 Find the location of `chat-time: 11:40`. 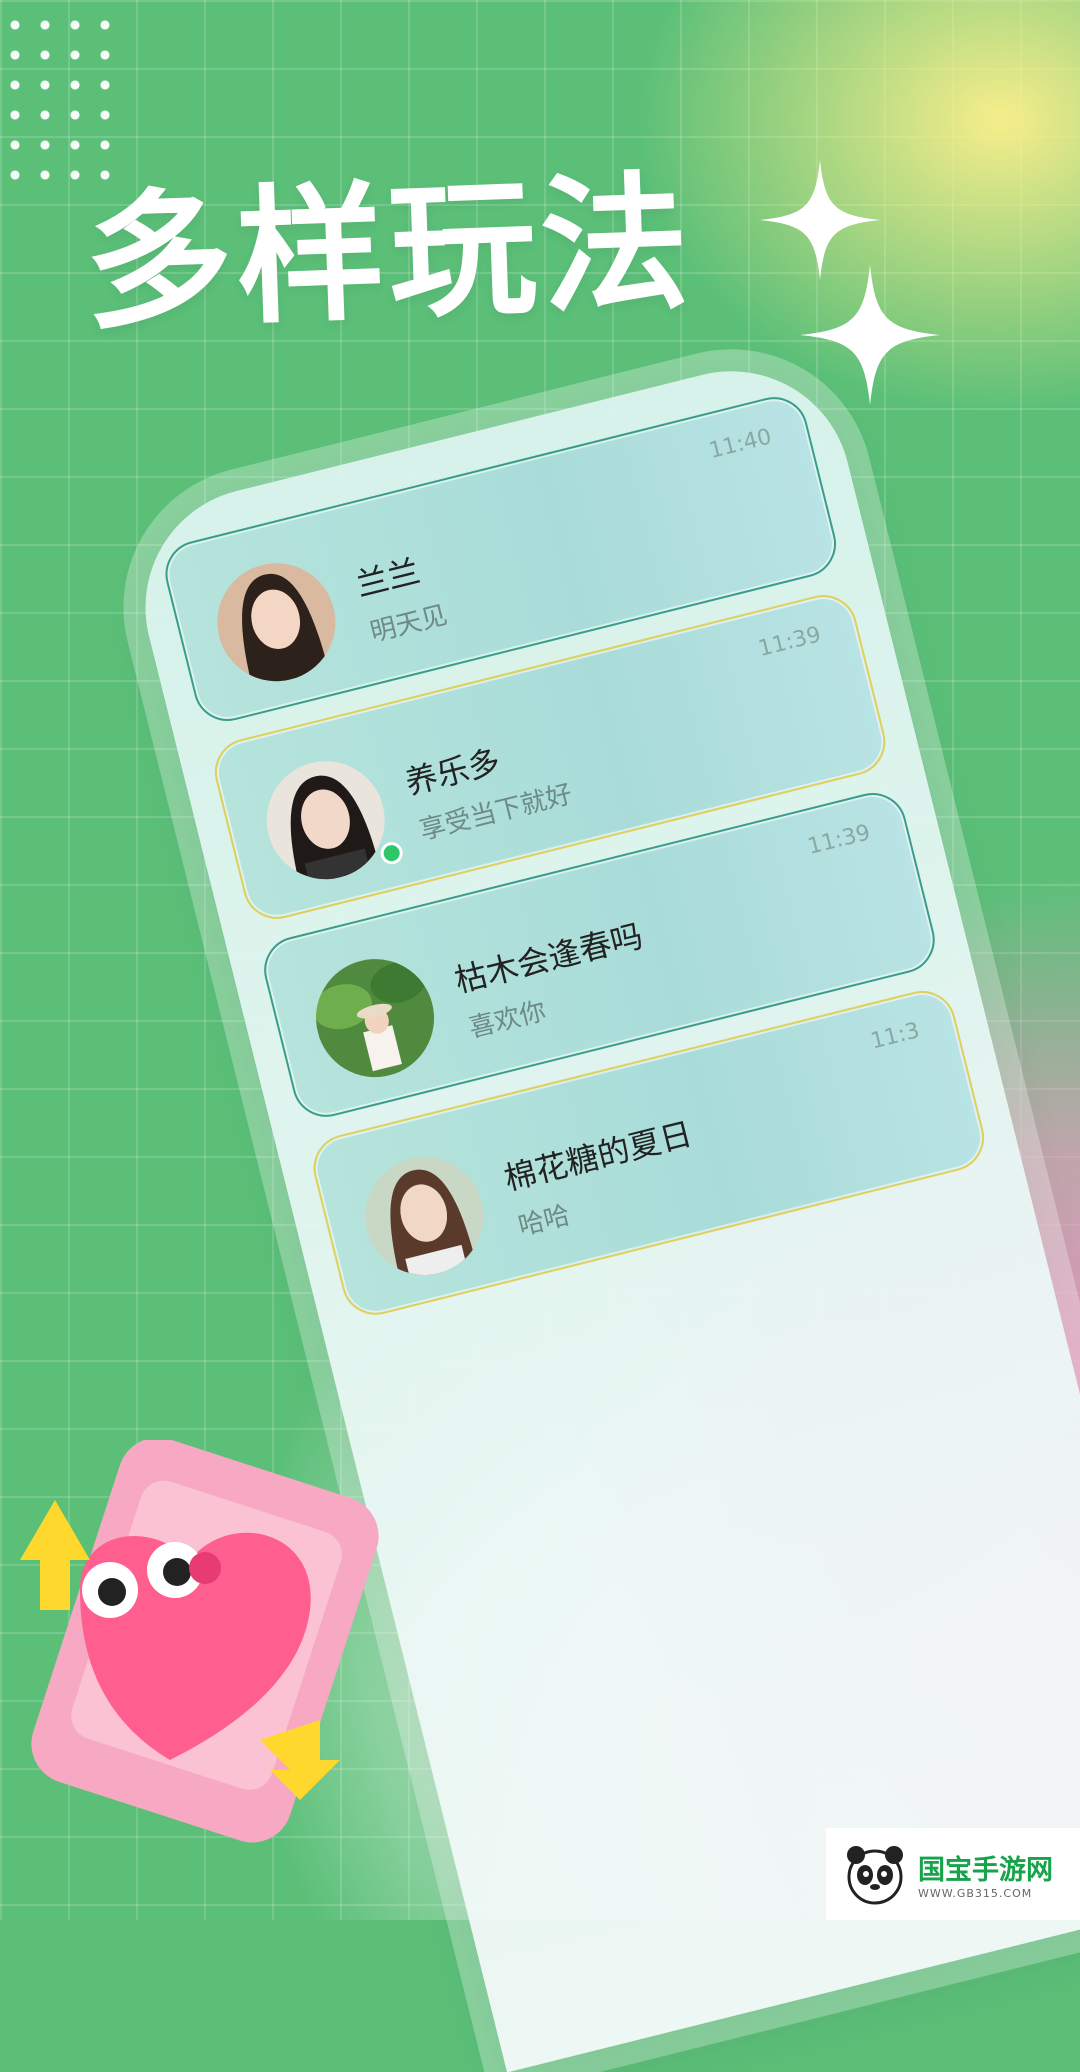

chat-time: 11:40 is located at coordinates (740, 444).